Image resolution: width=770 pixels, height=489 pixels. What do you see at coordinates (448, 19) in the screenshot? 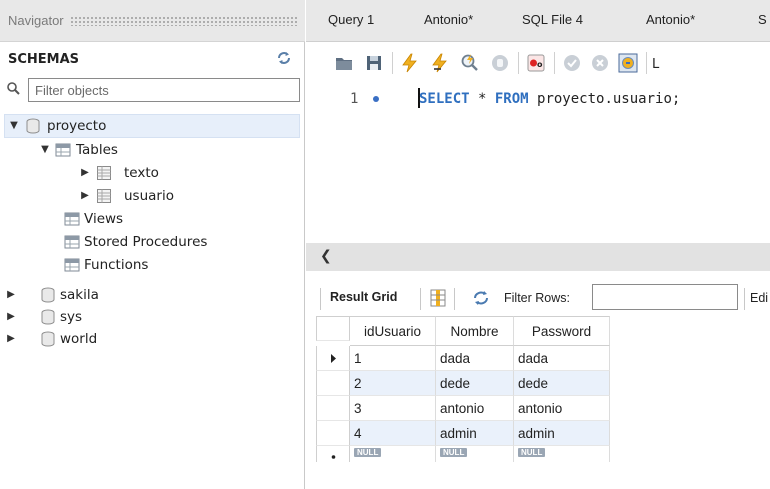
I see `tab-antonio-1: Antonio*` at bounding box center [448, 19].